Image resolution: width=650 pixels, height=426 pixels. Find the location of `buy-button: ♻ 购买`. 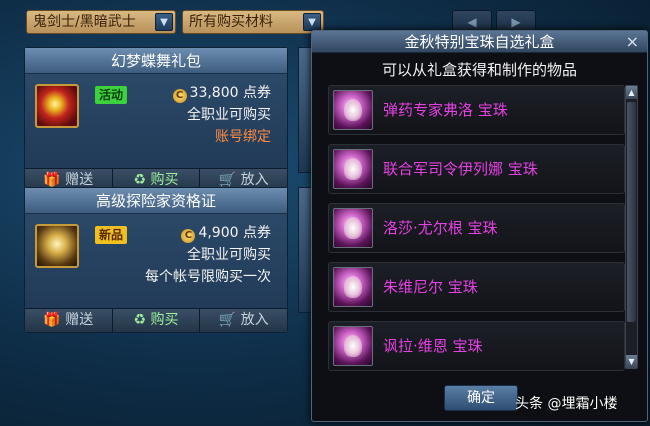

buy-button: ♻ 购买 is located at coordinates (156, 320).